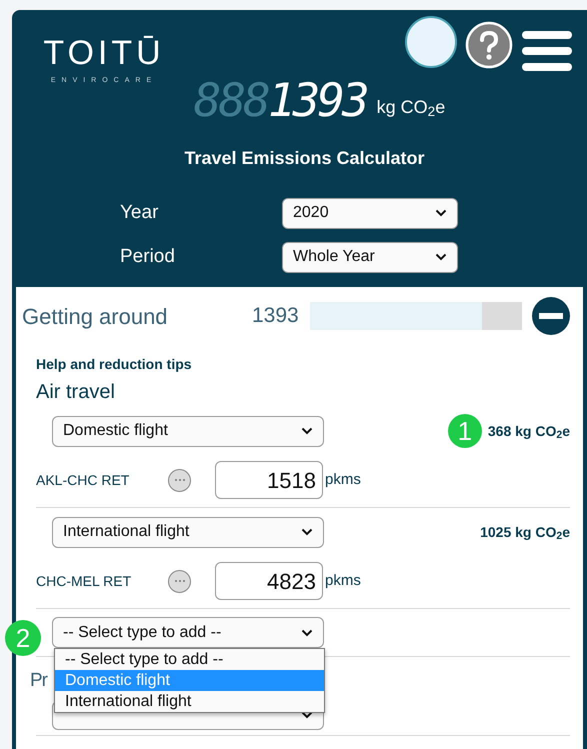 This screenshot has width=587, height=749. Describe the element at coordinates (104, 53) in the screenshot. I see `logo: TOITŪ` at that location.